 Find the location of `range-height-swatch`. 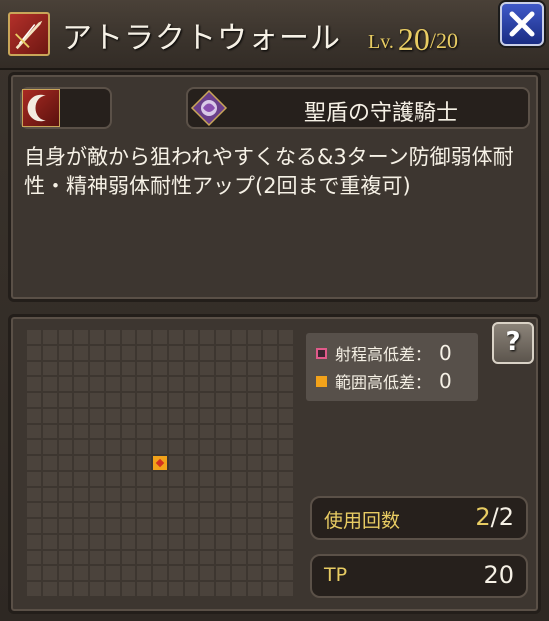

range-height-swatch is located at coordinates (321, 353).